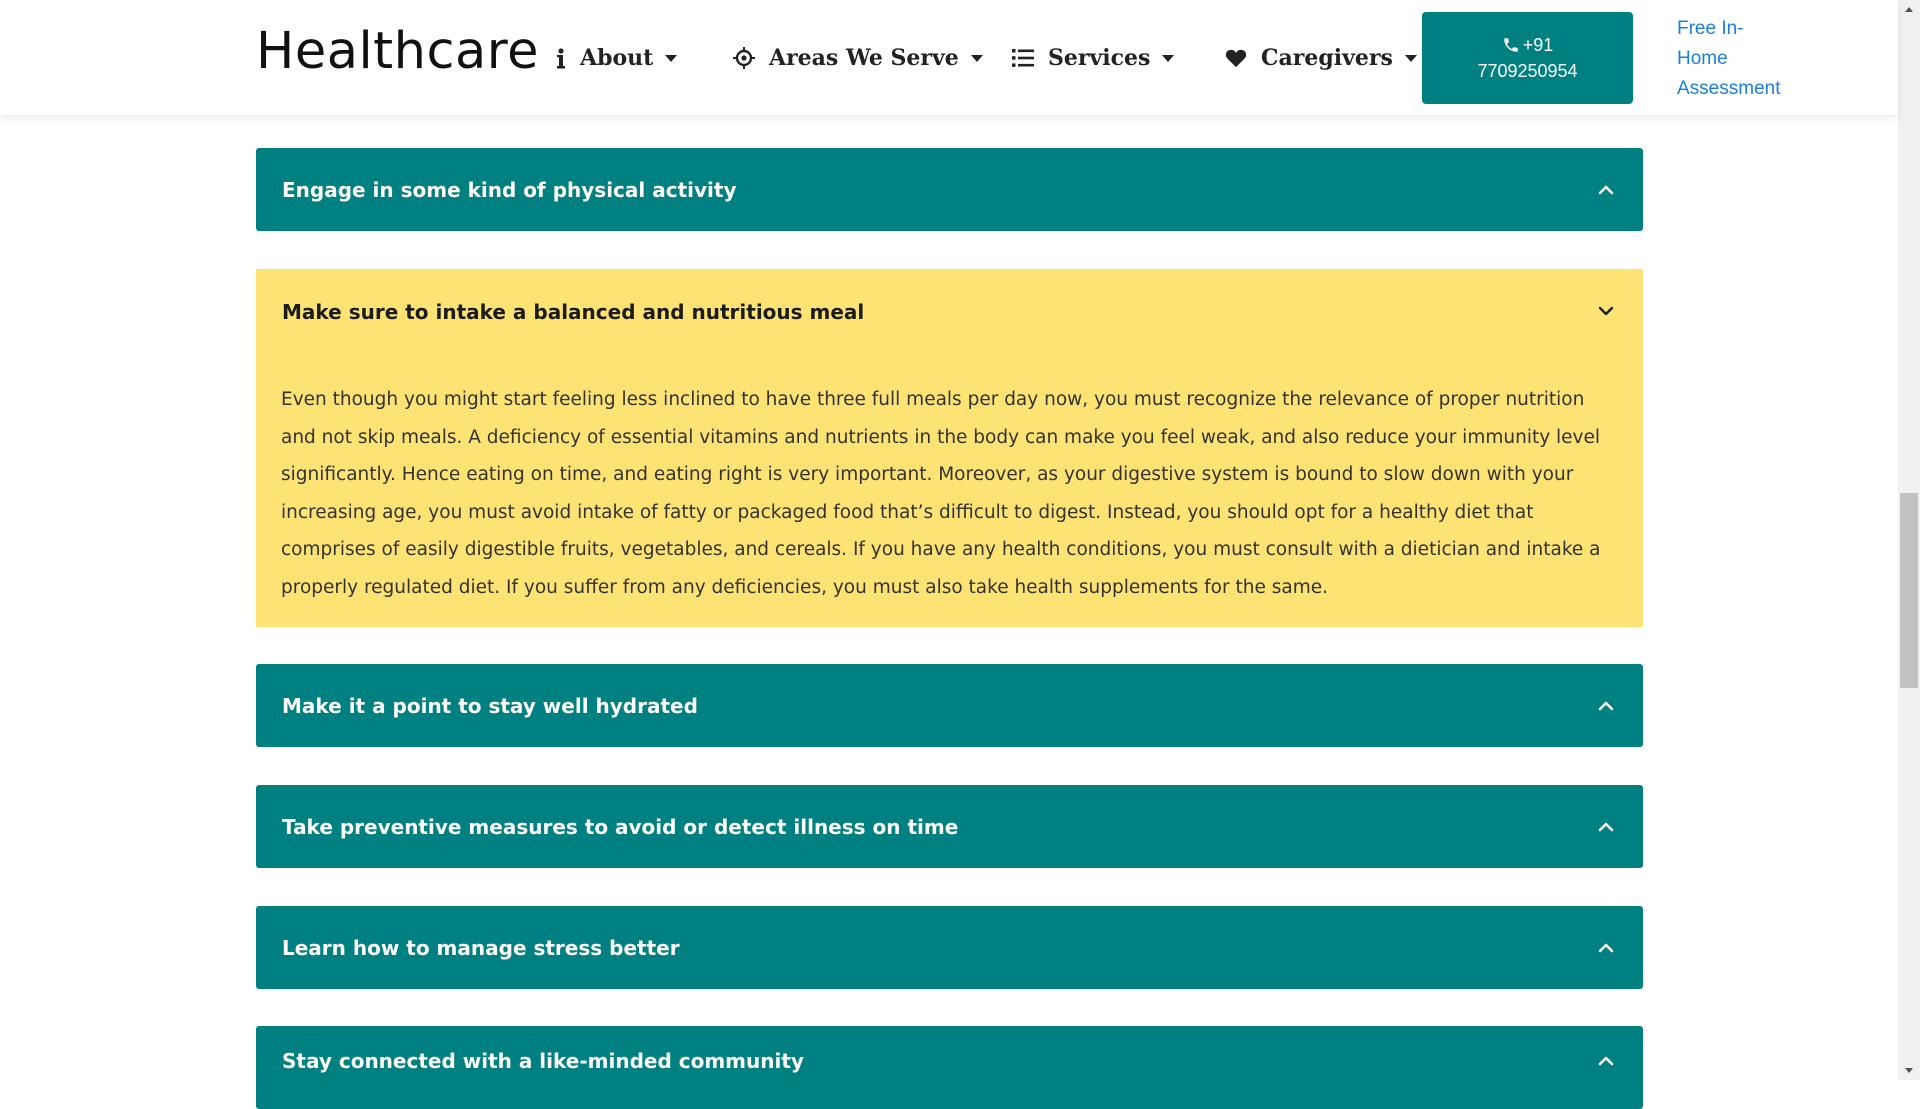  I want to click on scrollbar-thumb, so click(1909, 590).